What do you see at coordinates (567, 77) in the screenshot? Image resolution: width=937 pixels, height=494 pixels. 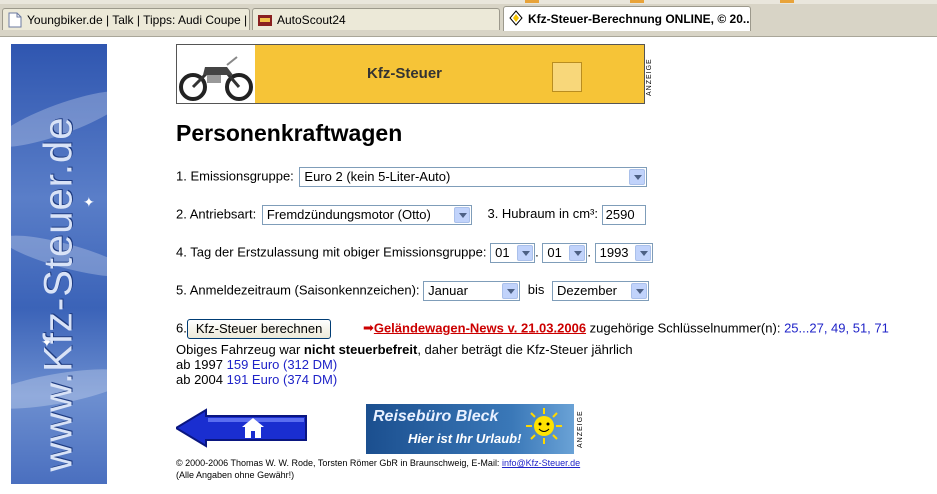 I see `ad-box` at bounding box center [567, 77].